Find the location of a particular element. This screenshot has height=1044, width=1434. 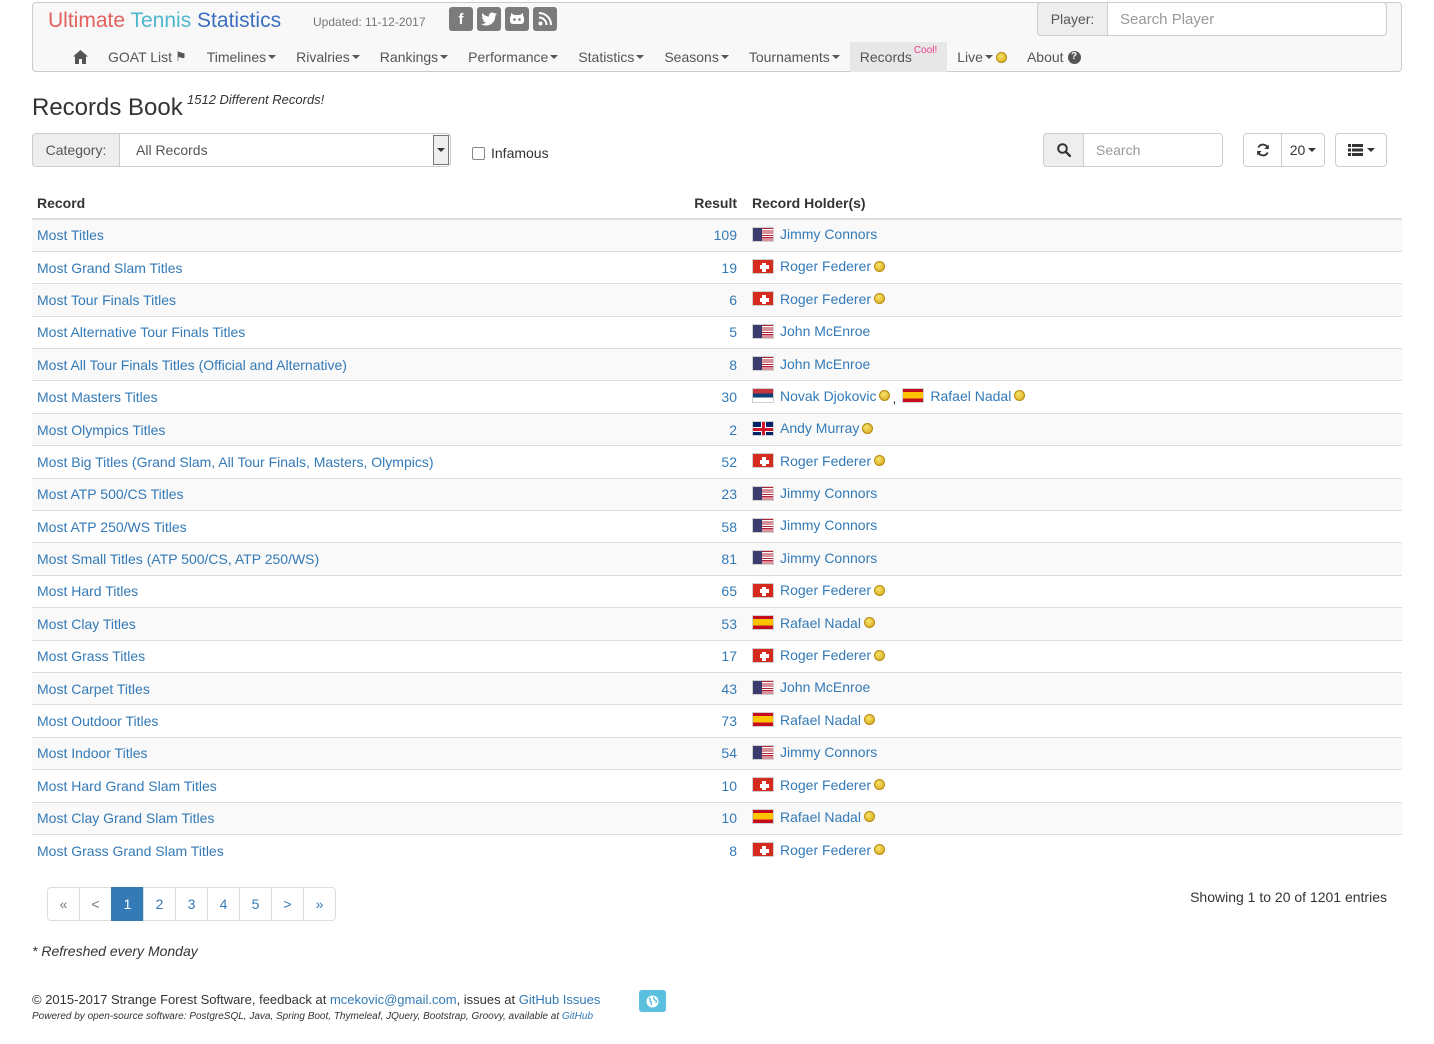

record-link: Most Olympics Titles is located at coordinates (101, 430).